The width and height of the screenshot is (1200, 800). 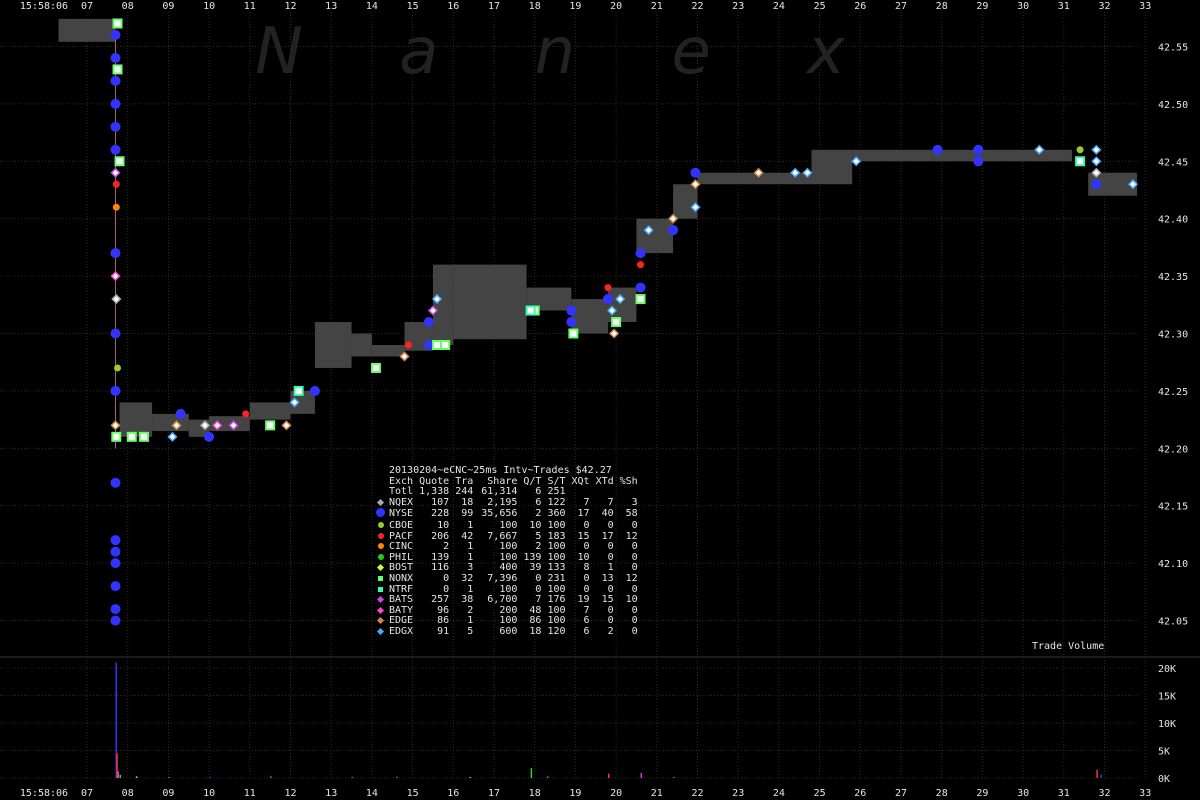 What do you see at coordinates (631, 578) in the screenshot?
I see `legend-cell: 12` at bounding box center [631, 578].